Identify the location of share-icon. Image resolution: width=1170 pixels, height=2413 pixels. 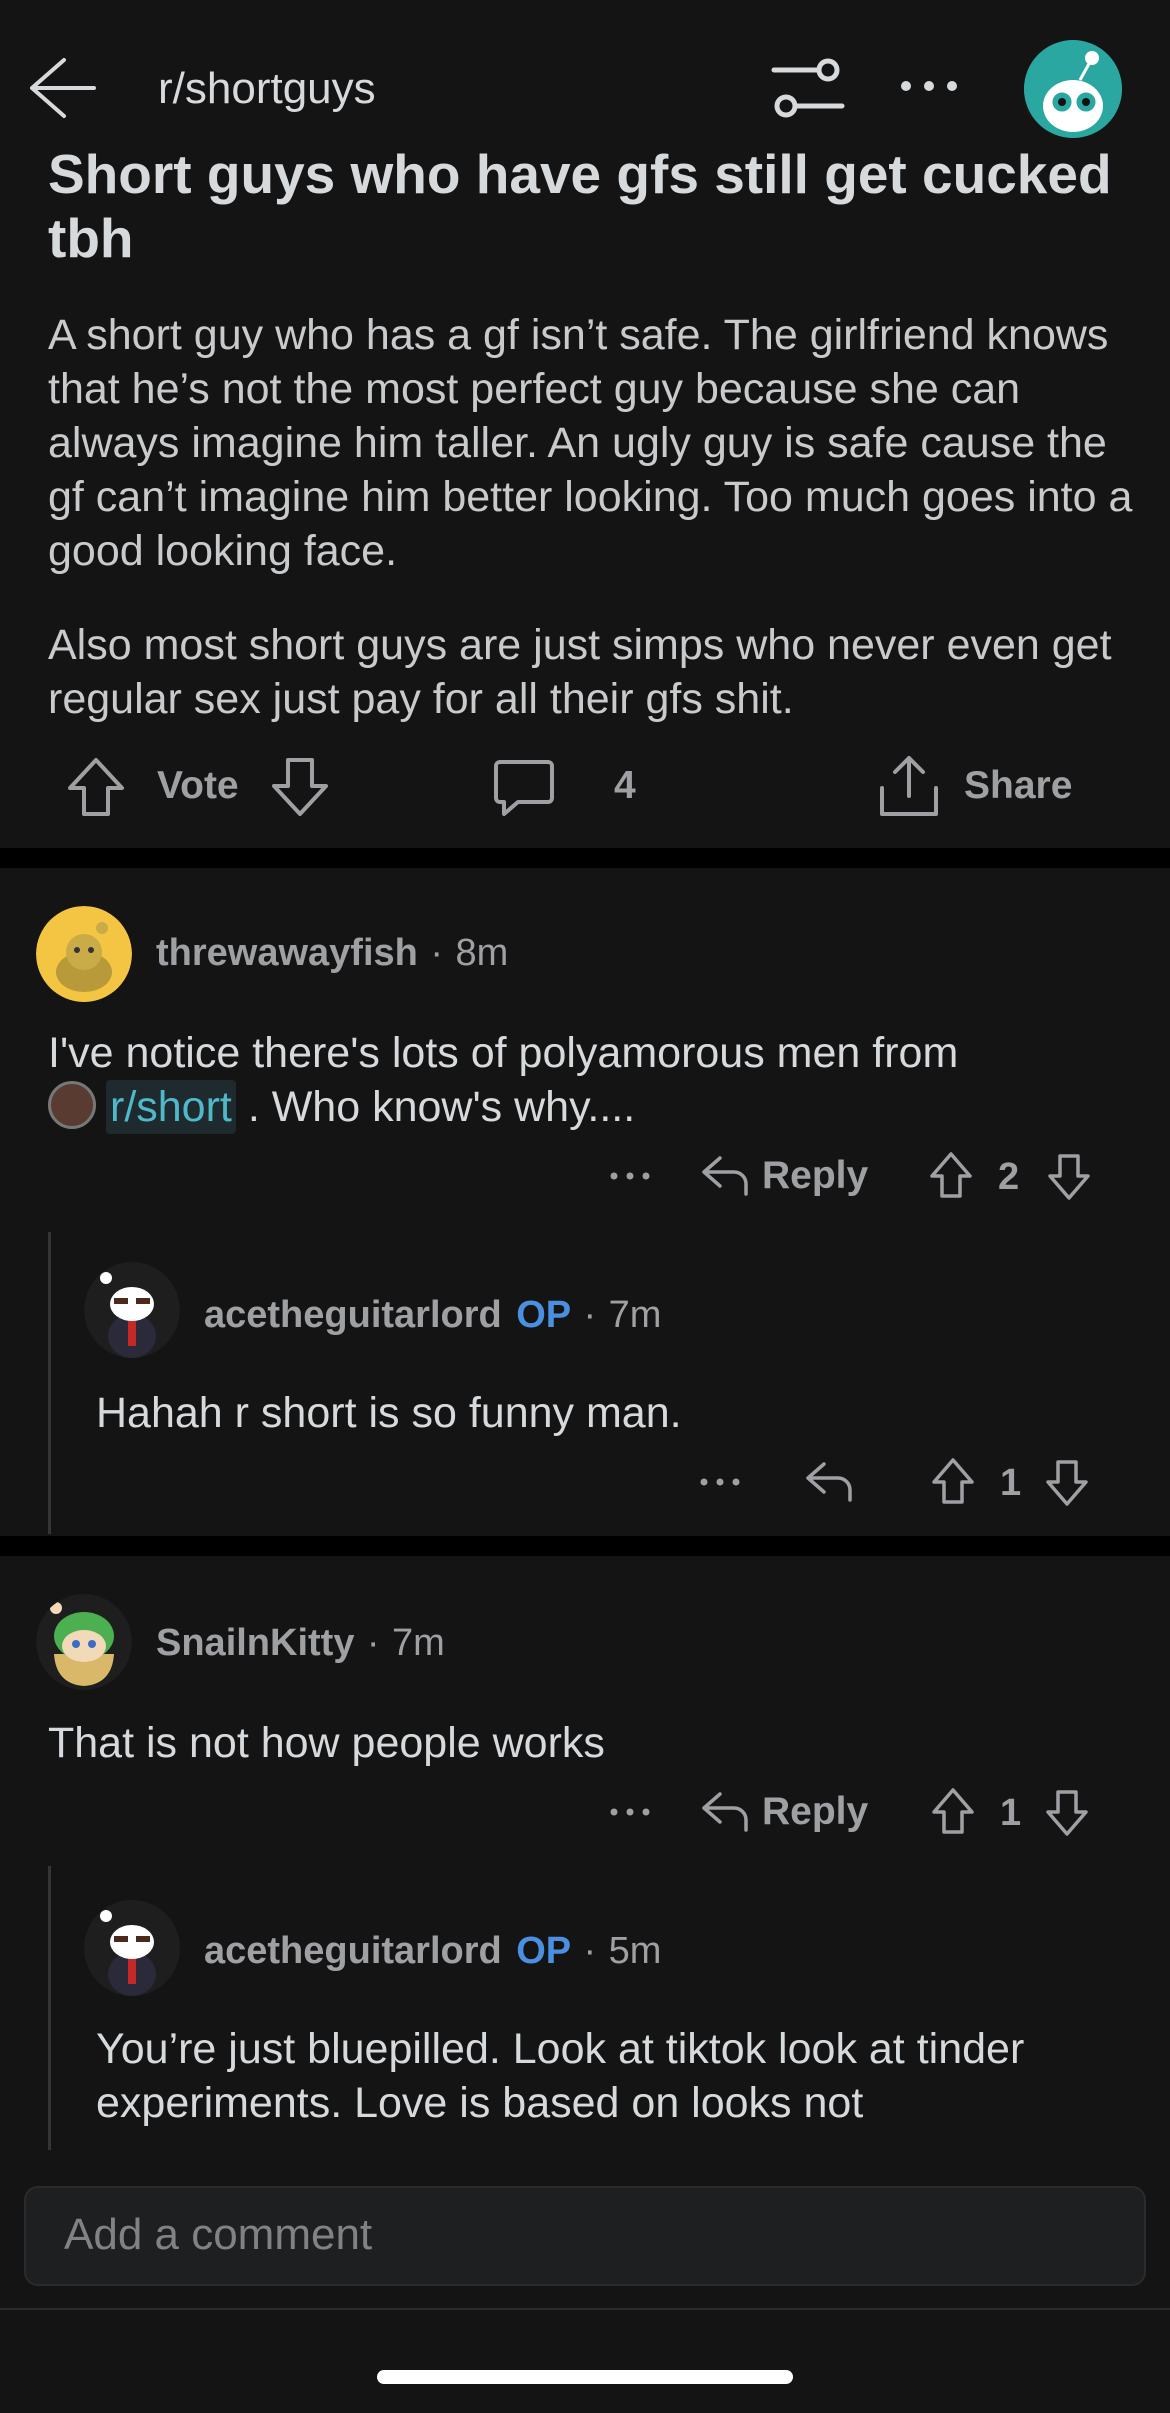
(909, 785).